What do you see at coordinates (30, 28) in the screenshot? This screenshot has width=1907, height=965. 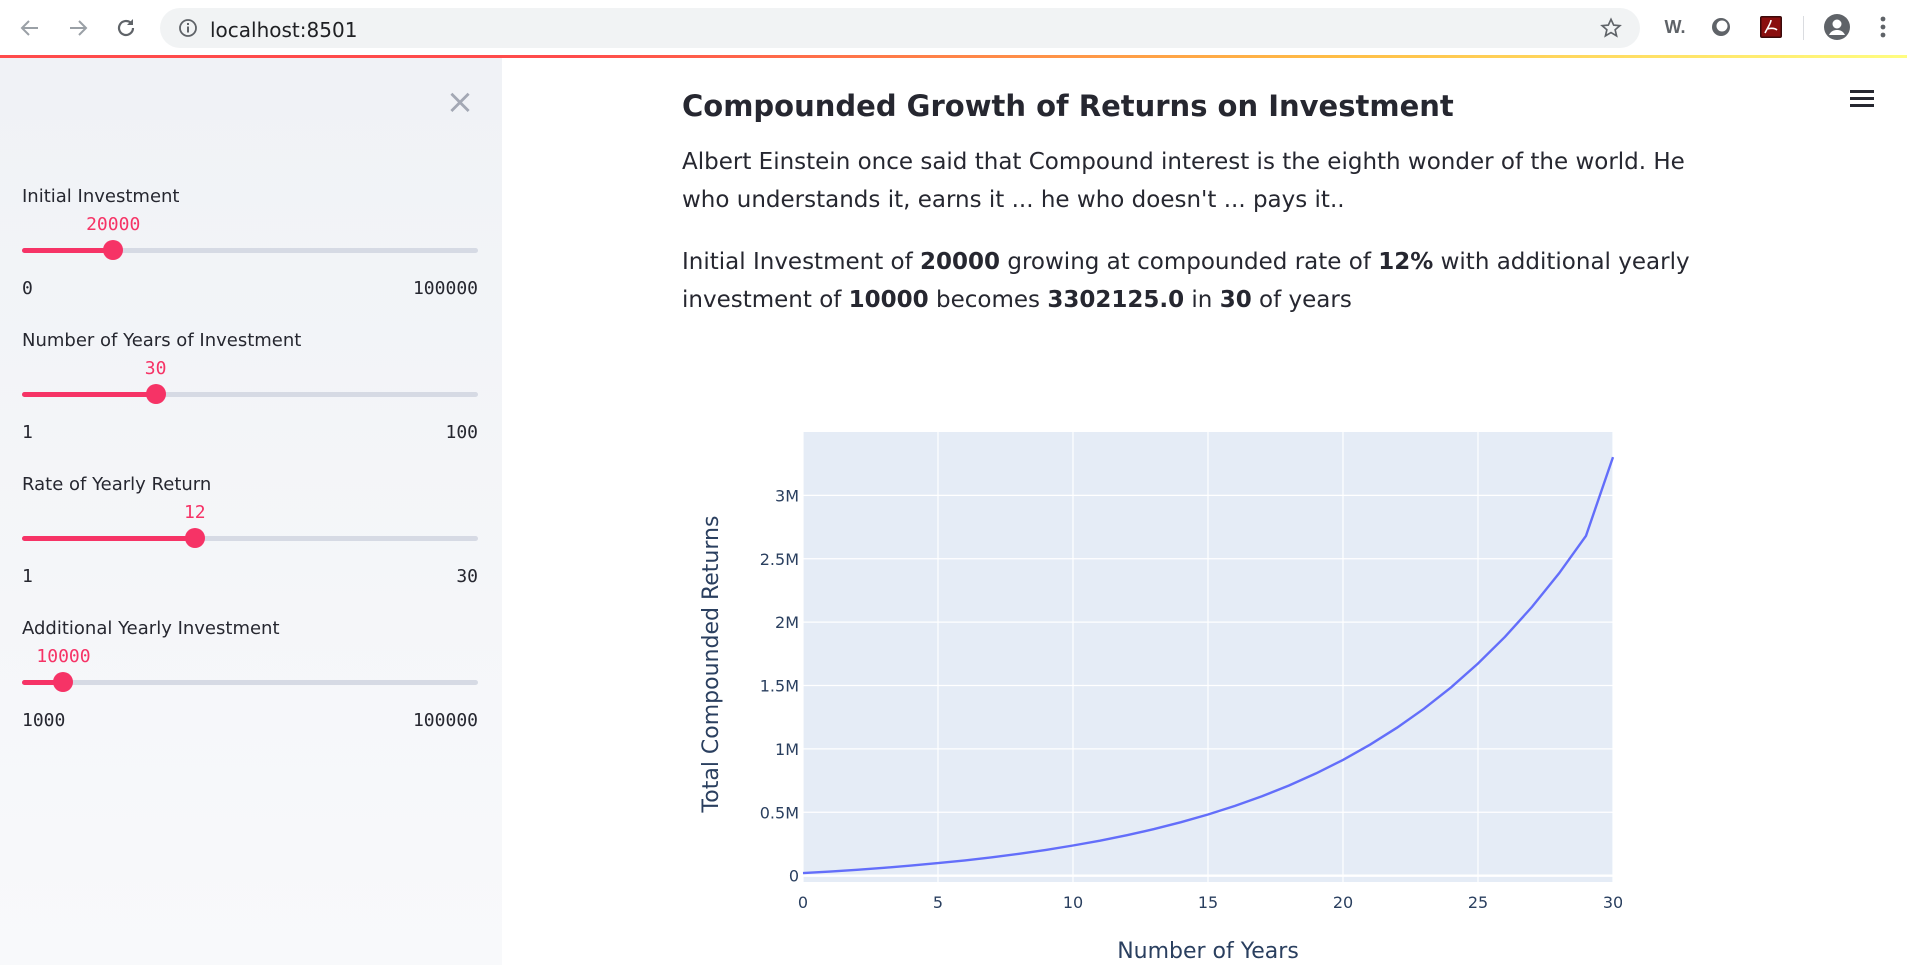 I see `back-arrow-icon` at bounding box center [30, 28].